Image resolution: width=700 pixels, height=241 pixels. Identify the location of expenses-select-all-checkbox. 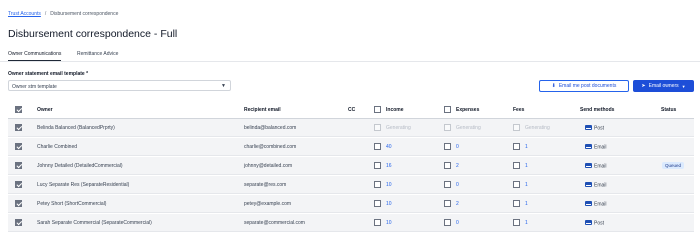
(447, 109).